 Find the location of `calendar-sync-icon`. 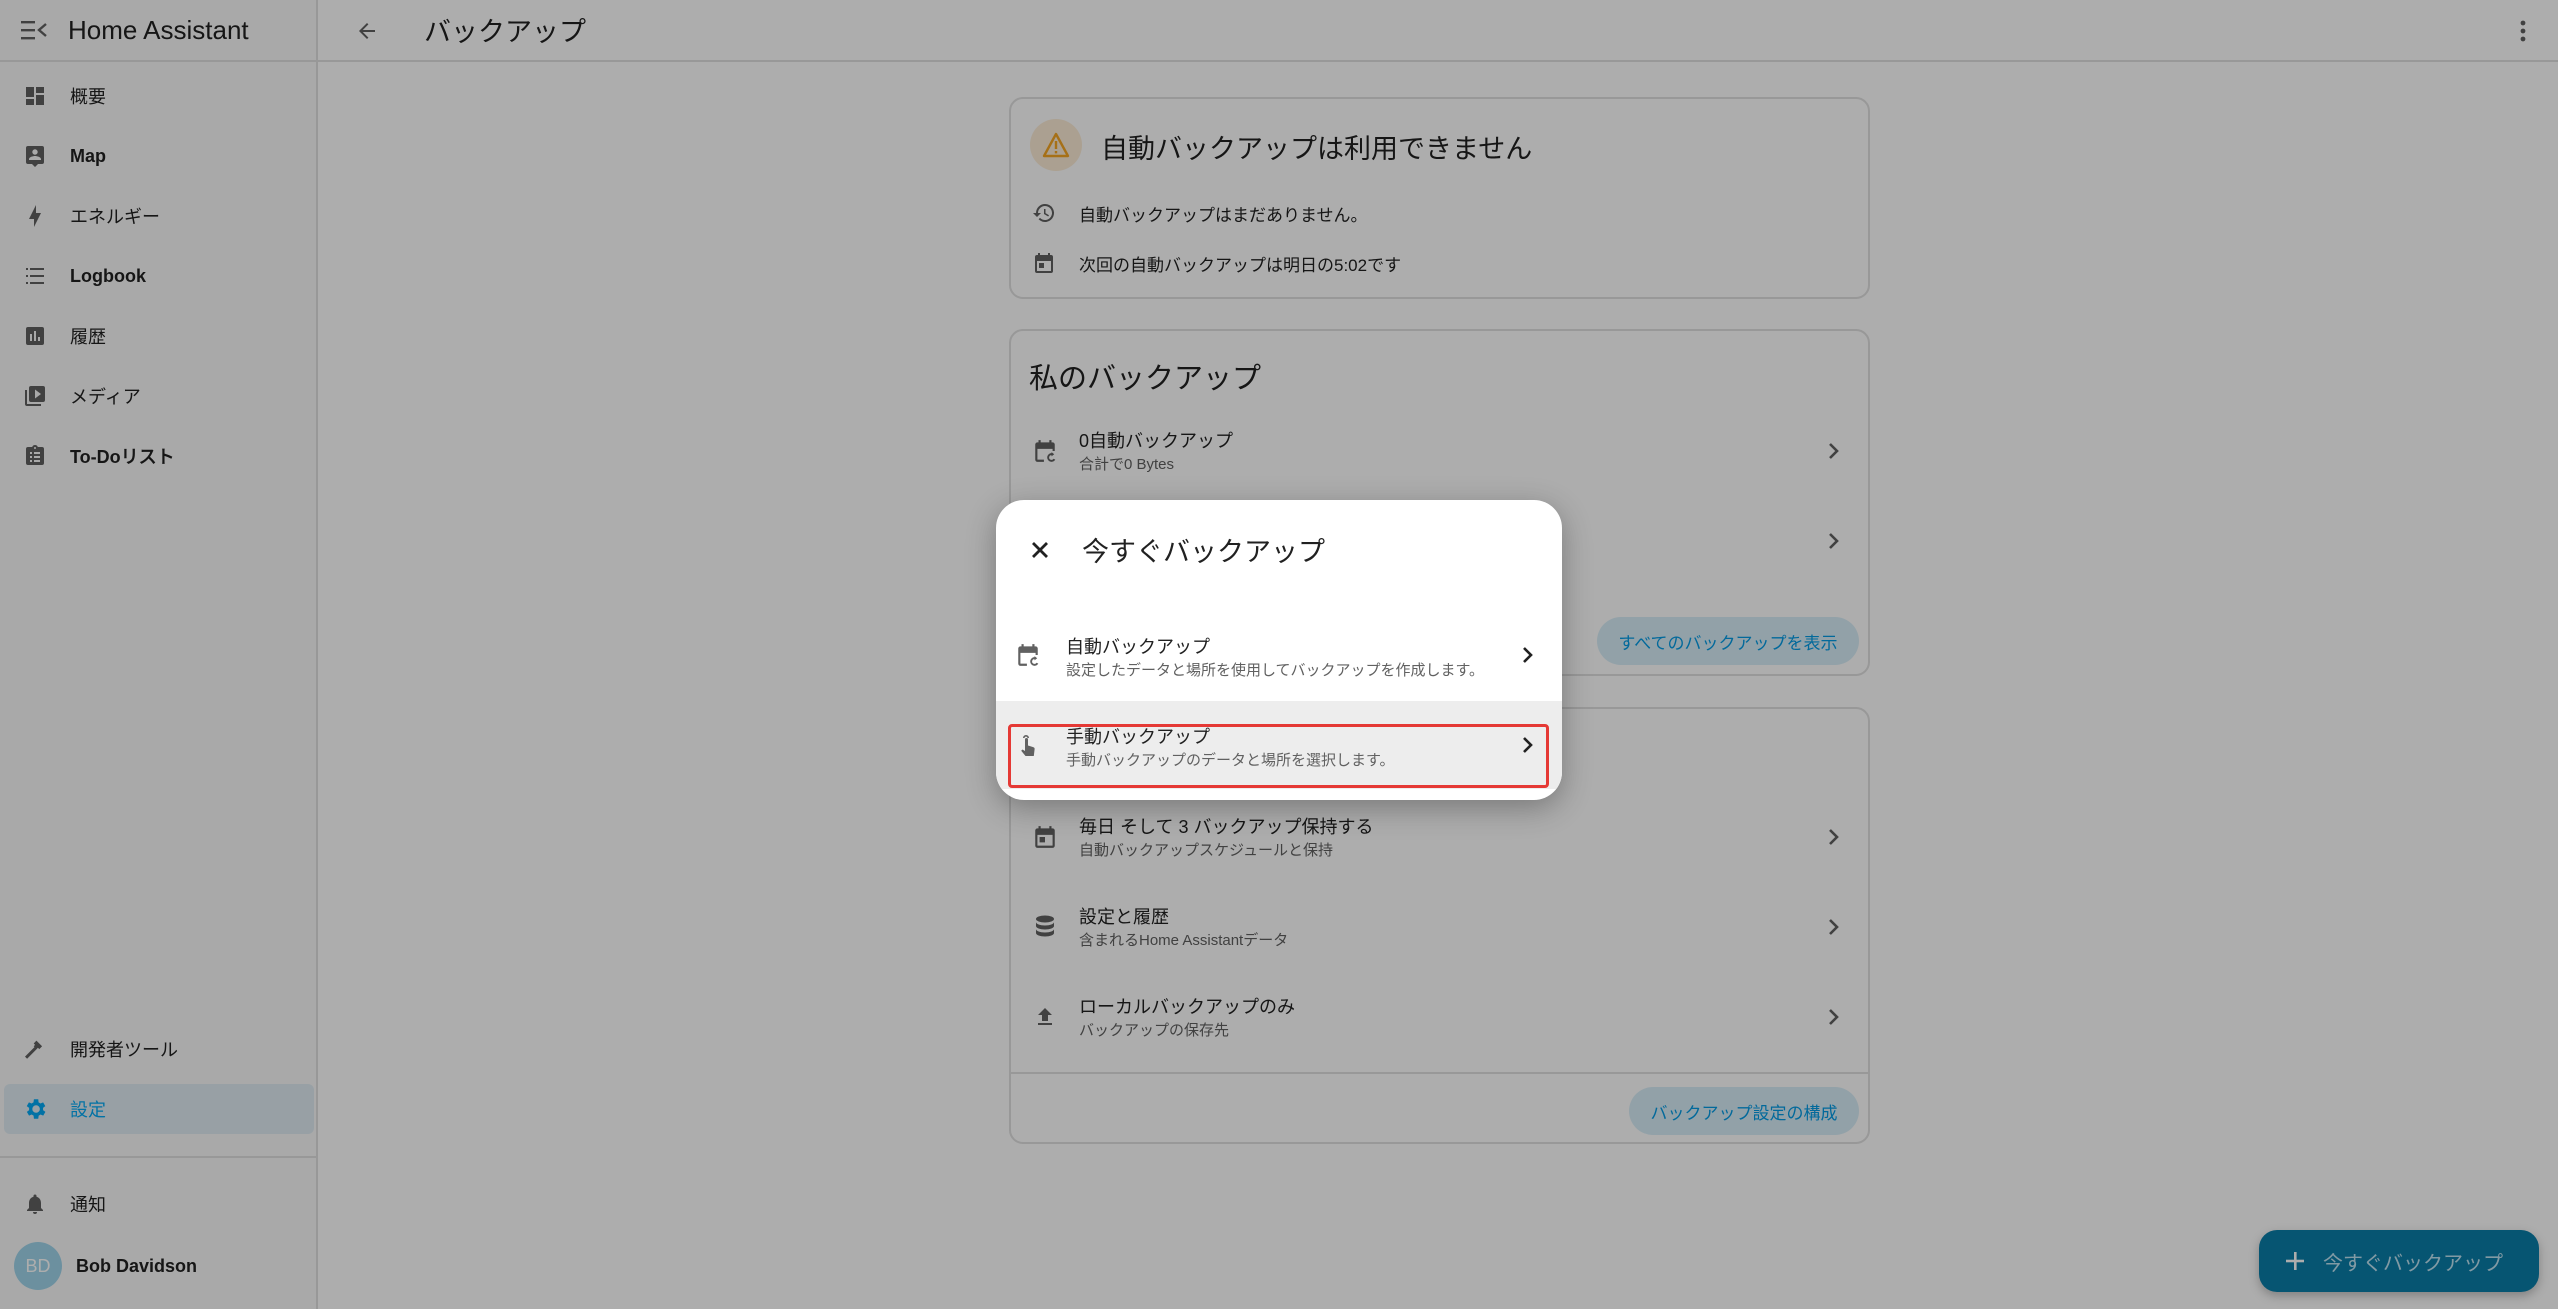

calendar-sync-icon is located at coordinates (1028, 655).